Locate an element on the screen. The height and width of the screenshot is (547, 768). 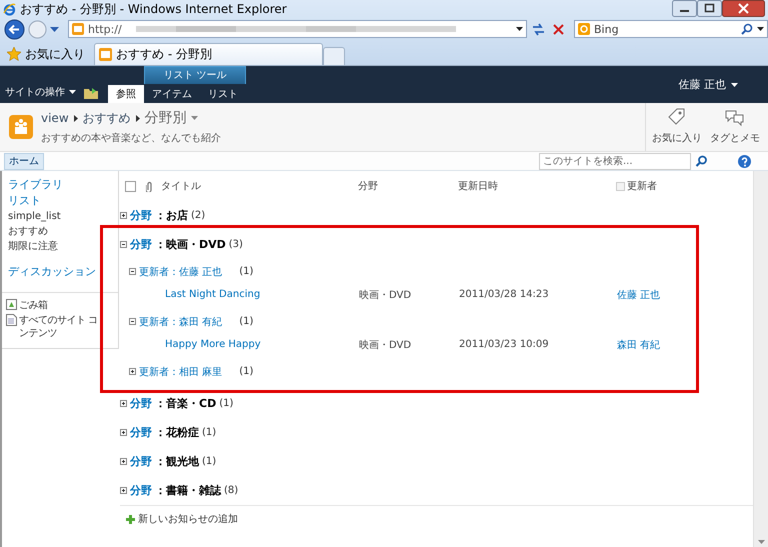
address-text: http:// is located at coordinates (110, 29).